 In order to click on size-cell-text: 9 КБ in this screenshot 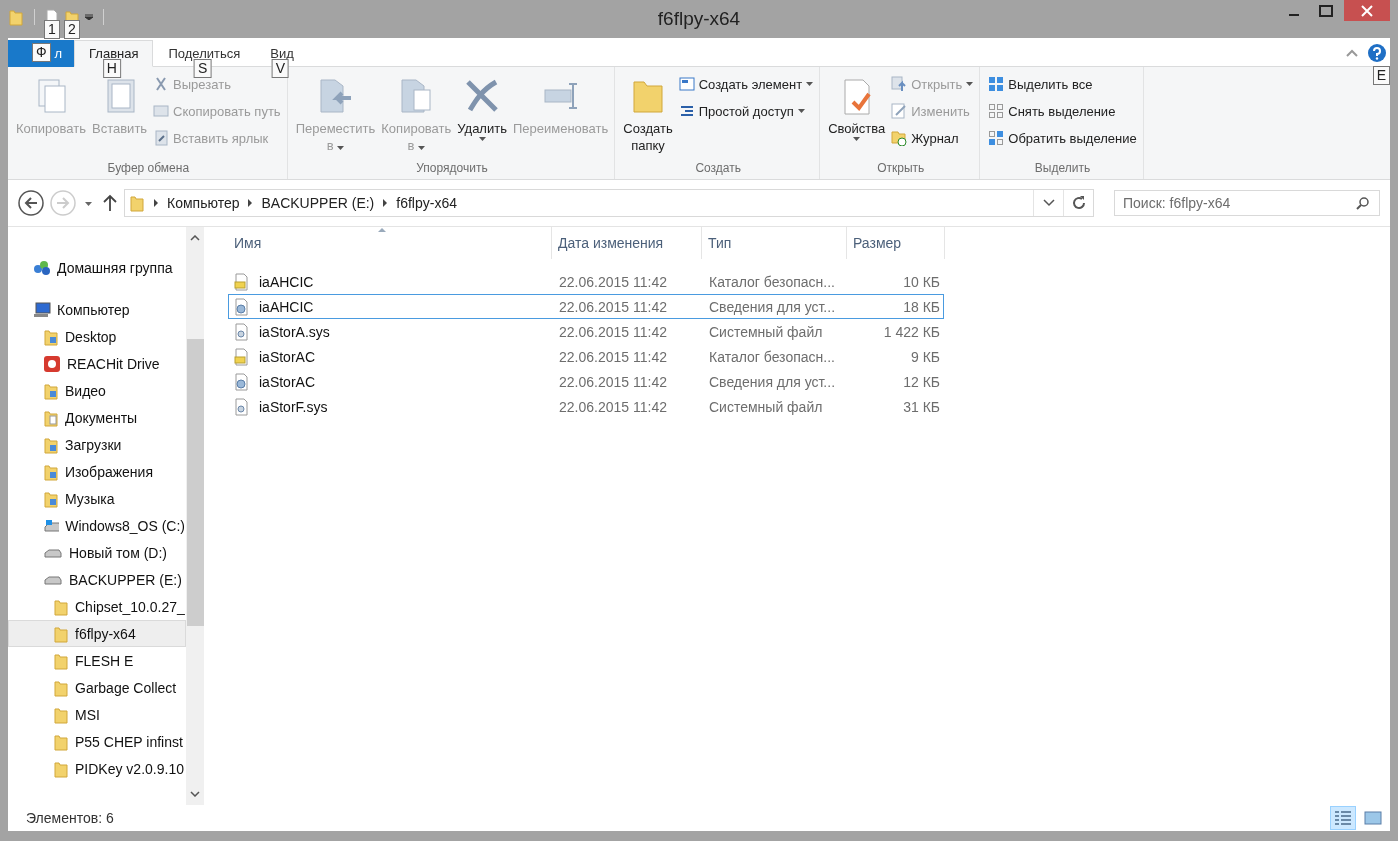, I will do `click(925, 356)`.